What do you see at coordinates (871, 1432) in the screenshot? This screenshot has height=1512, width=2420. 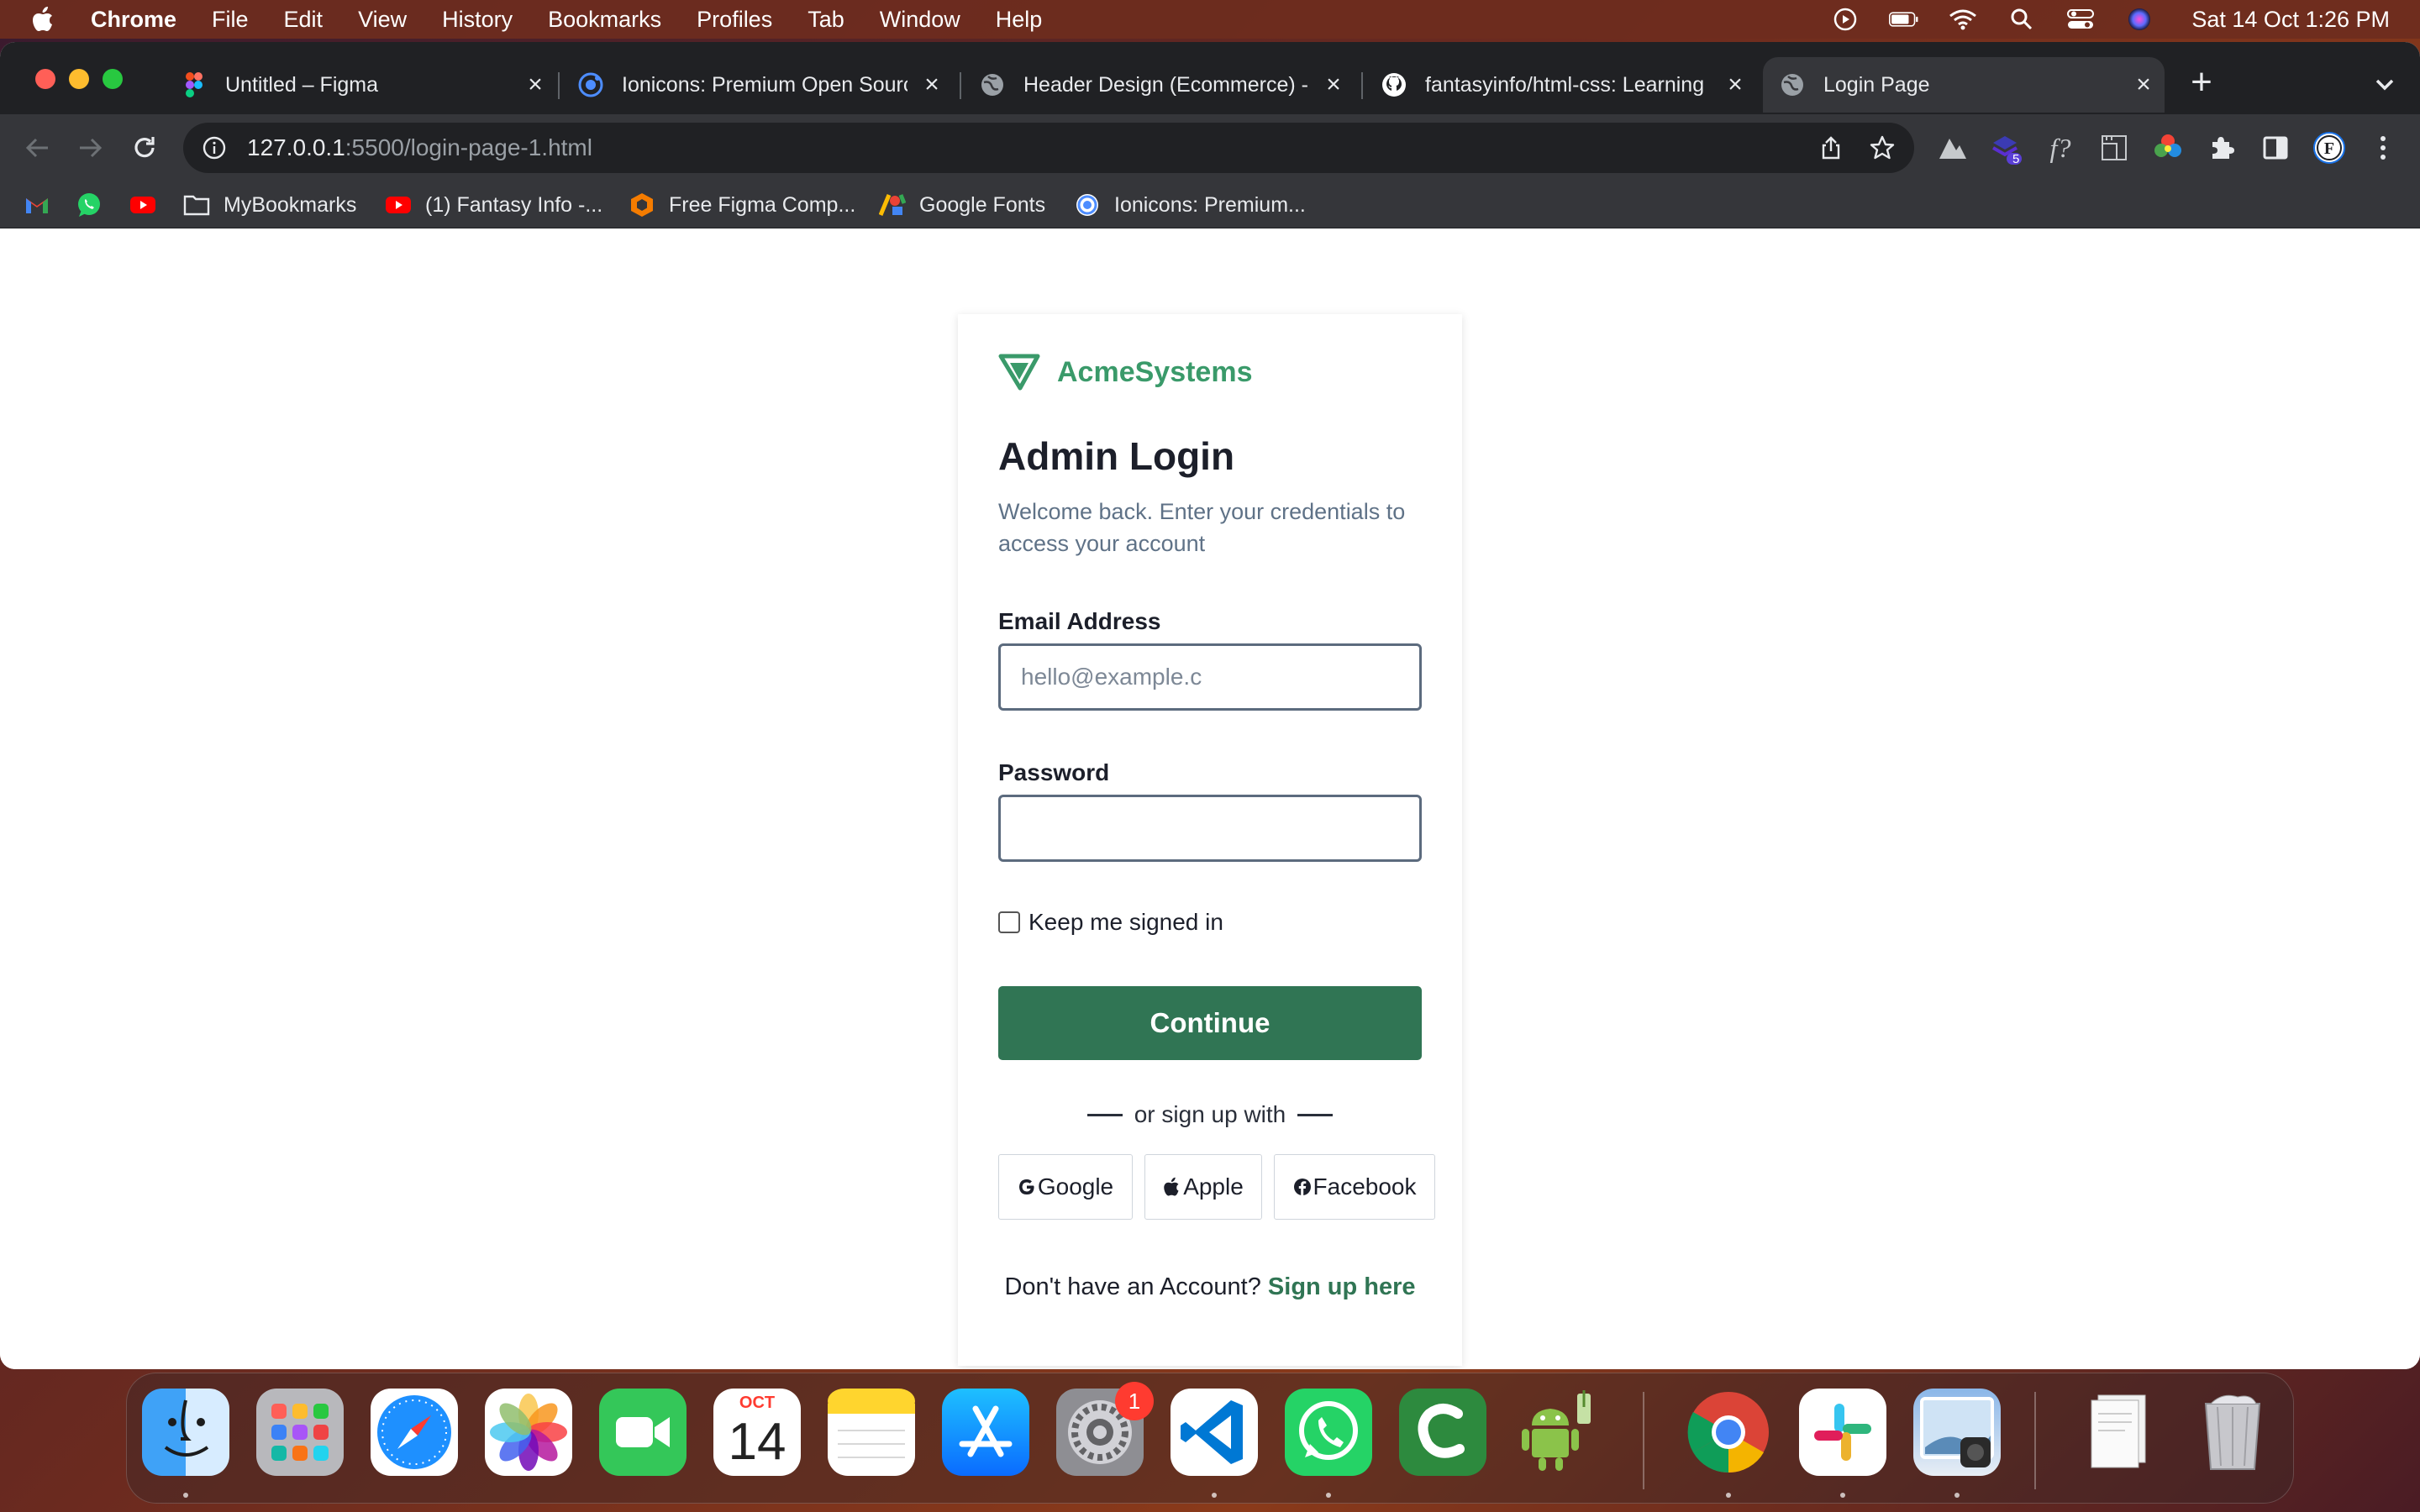 I see `notes-icon` at bounding box center [871, 1432].